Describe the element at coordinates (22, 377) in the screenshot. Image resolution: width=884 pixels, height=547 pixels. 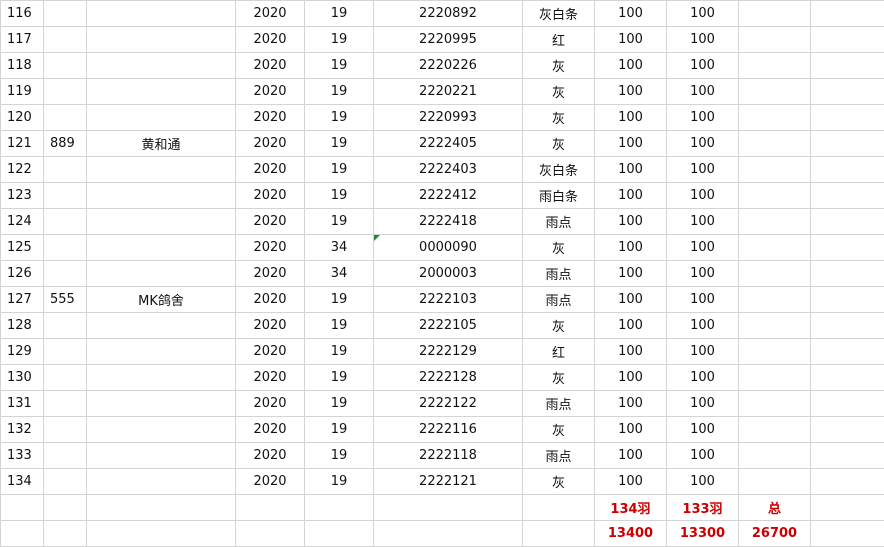
I see `row-number-cell: 130` at that location.